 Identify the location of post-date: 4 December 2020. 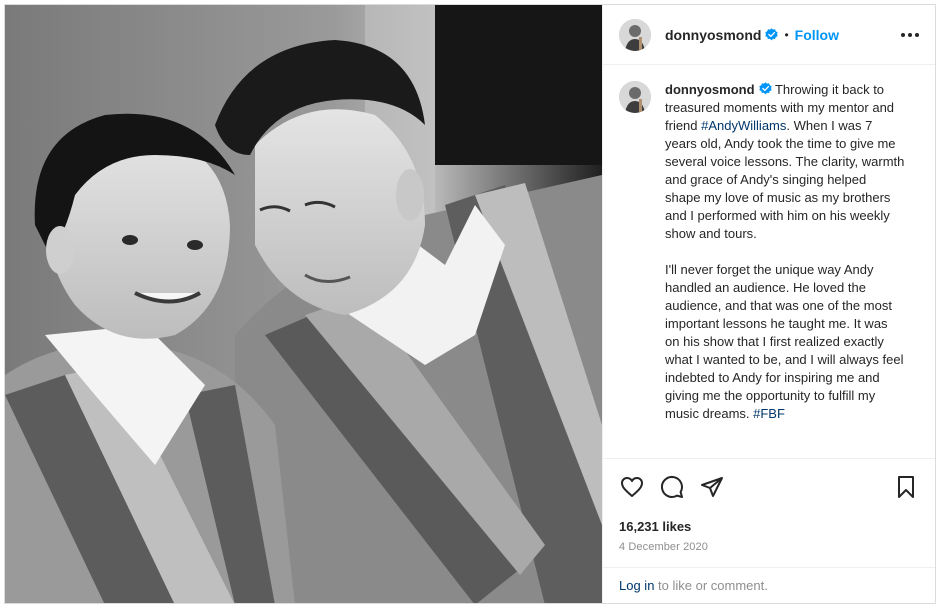
(769, 547).